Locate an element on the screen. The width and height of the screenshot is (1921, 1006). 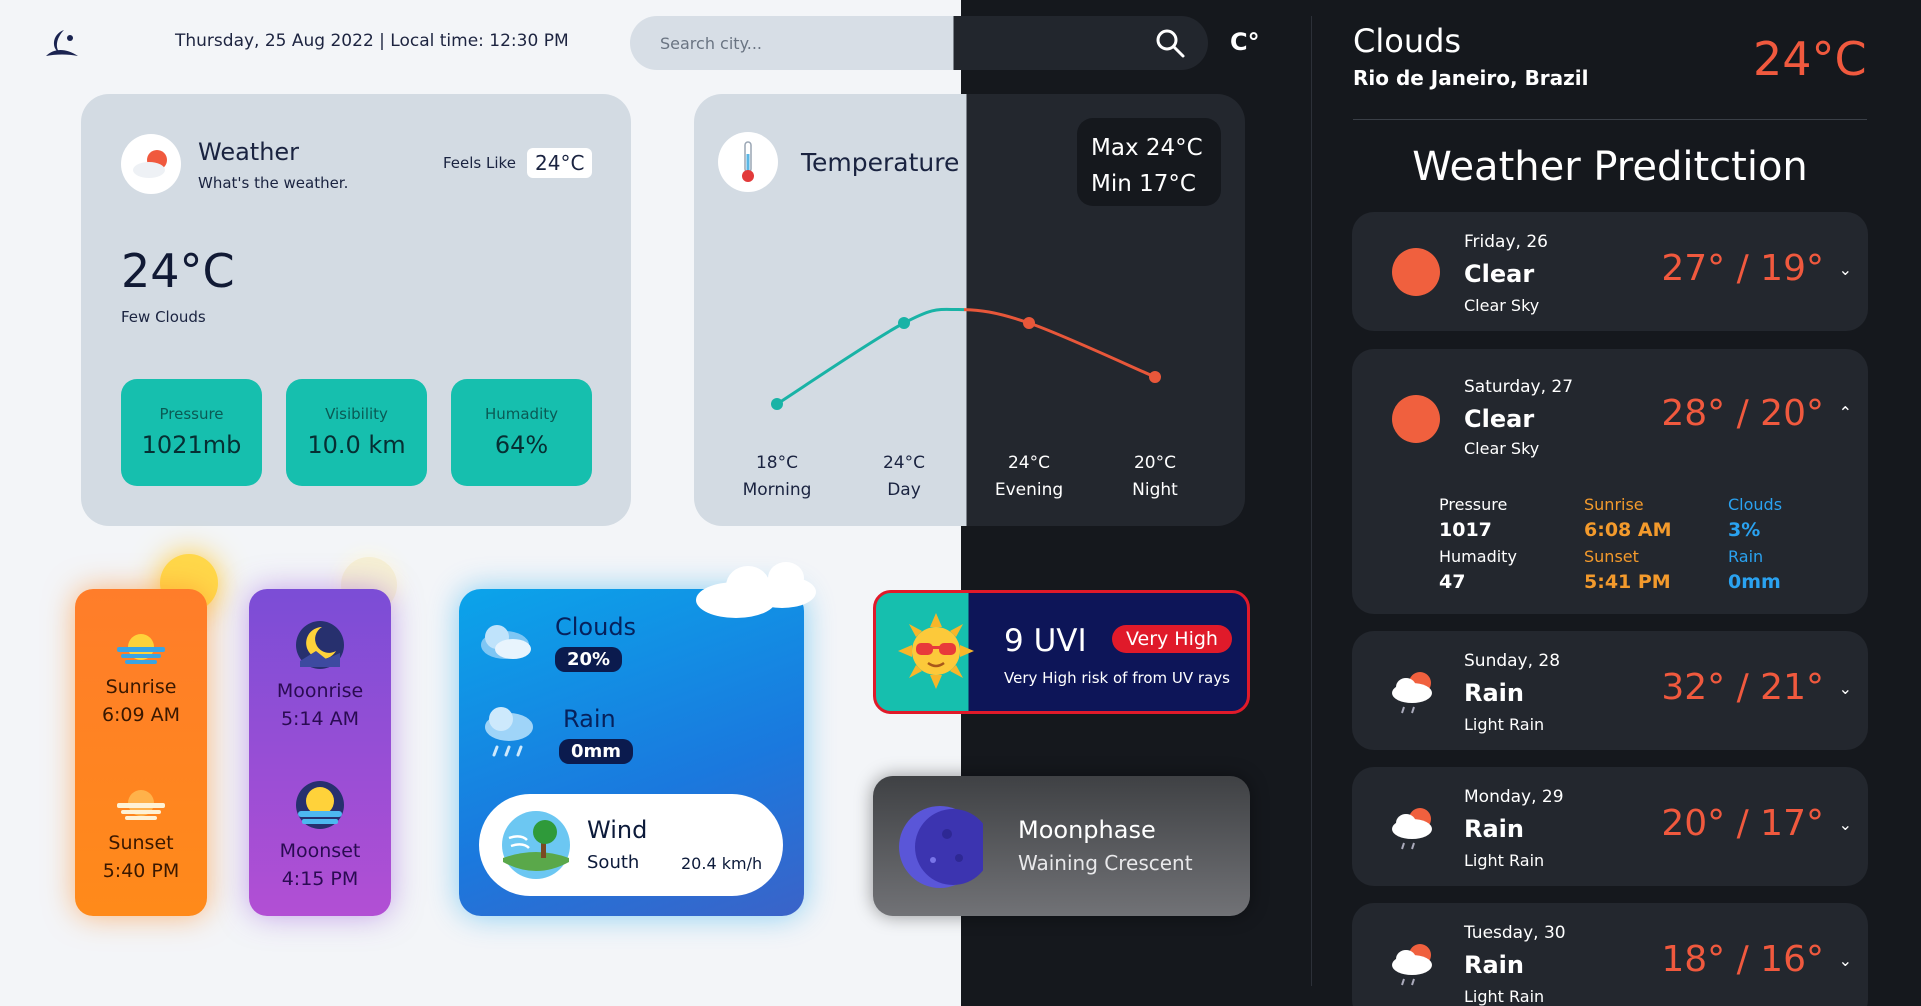
uv-risk-badge: Very High is located at coordinates (1172, 639).